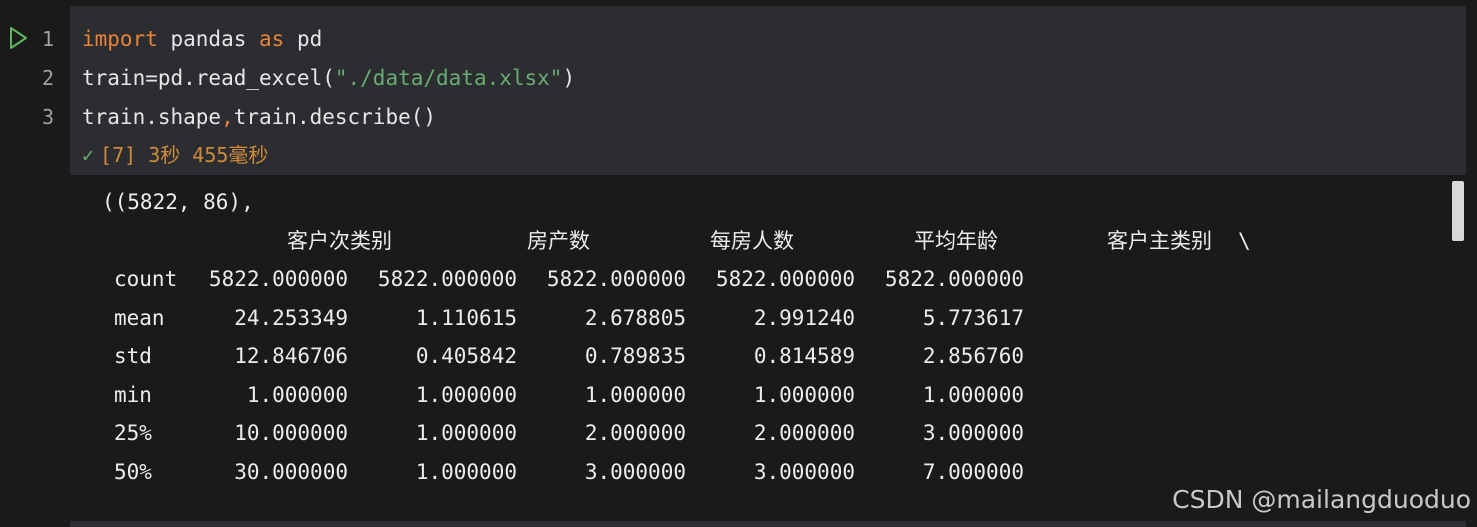  I want to click on row-label: mean, so click(139, 318).